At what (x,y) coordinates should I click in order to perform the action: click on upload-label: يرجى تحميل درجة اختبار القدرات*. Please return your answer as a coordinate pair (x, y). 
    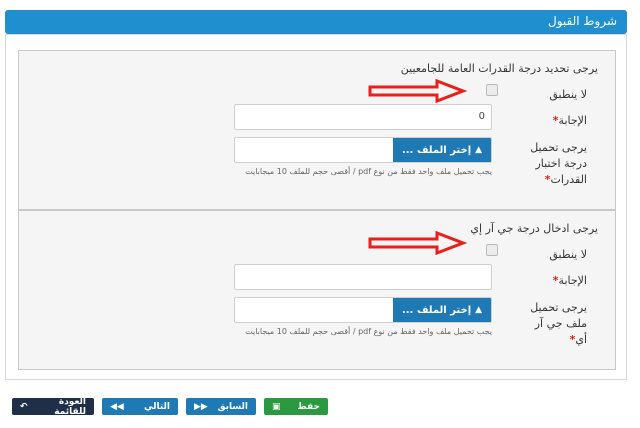
    Looking at the image, I should click on (558, 163).